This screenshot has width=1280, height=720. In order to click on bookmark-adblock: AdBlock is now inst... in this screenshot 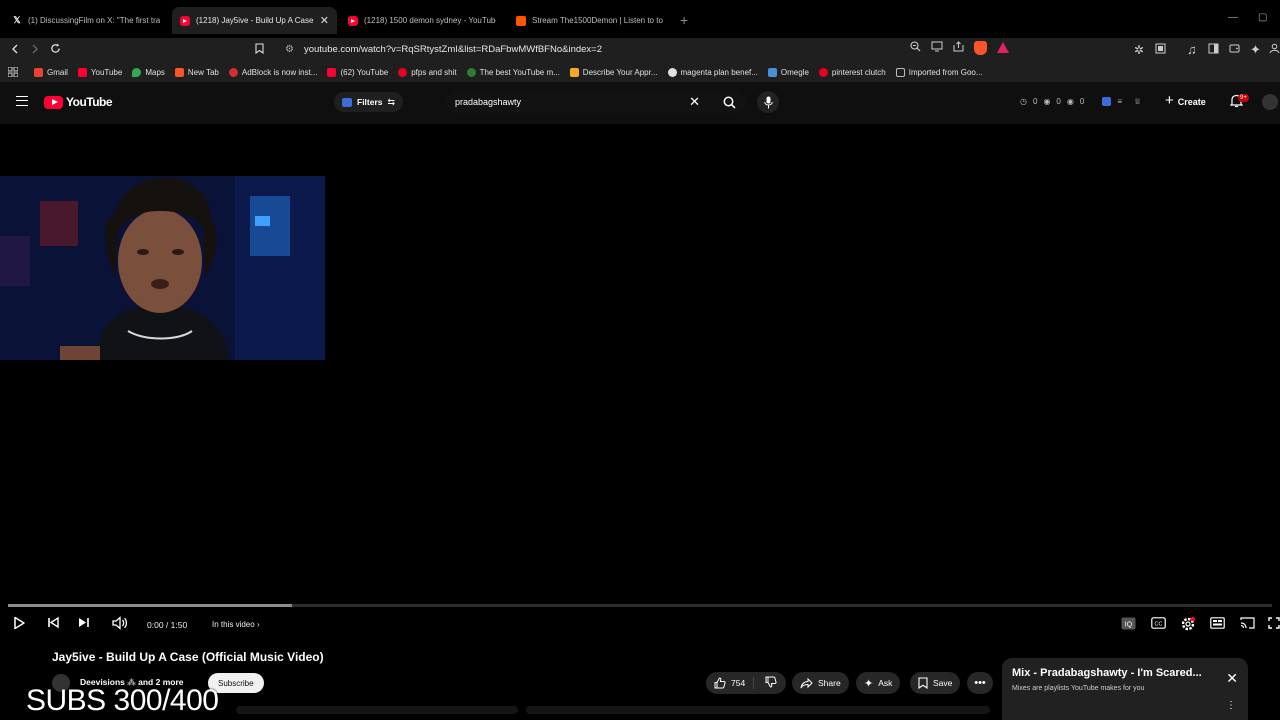, I will do `click(272, 72)`.